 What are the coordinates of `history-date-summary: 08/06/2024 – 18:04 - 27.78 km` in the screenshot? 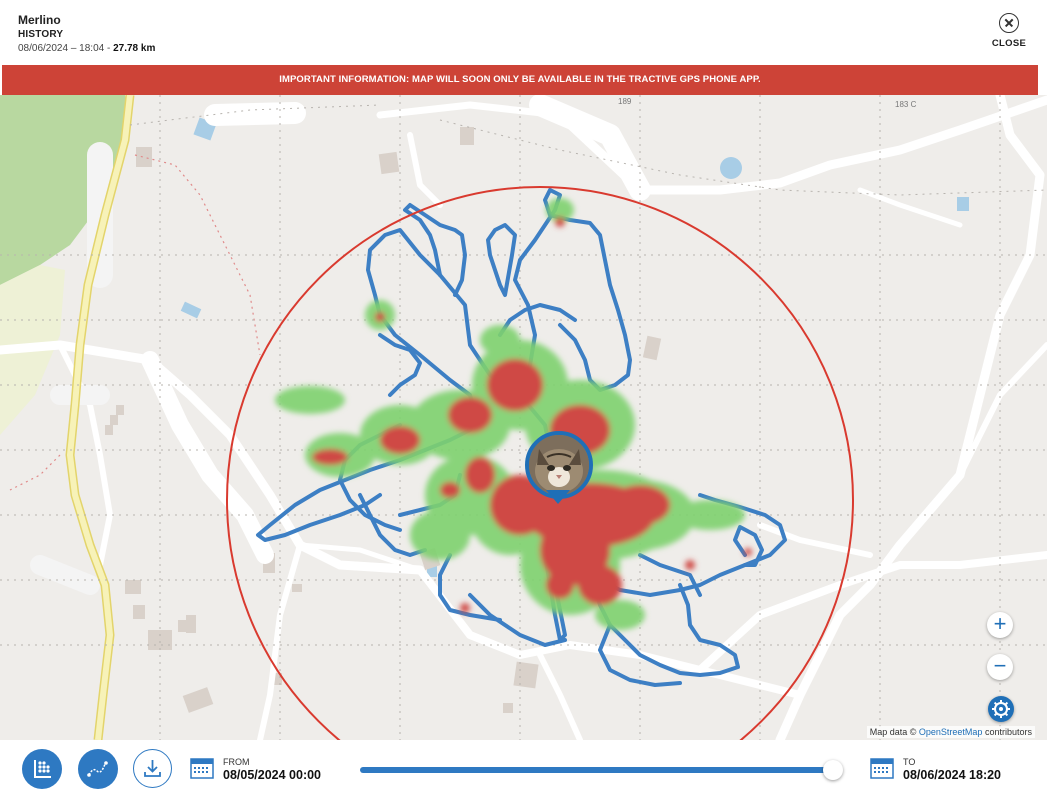 It's located at (86, 48).